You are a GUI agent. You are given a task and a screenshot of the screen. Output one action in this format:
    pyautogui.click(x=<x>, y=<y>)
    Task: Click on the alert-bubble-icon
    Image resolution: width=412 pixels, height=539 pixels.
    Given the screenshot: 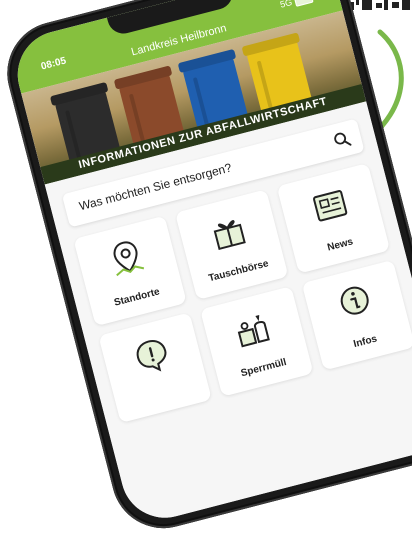 What is the action you would take?
    pyautogui.click(x=151, y=356)
    